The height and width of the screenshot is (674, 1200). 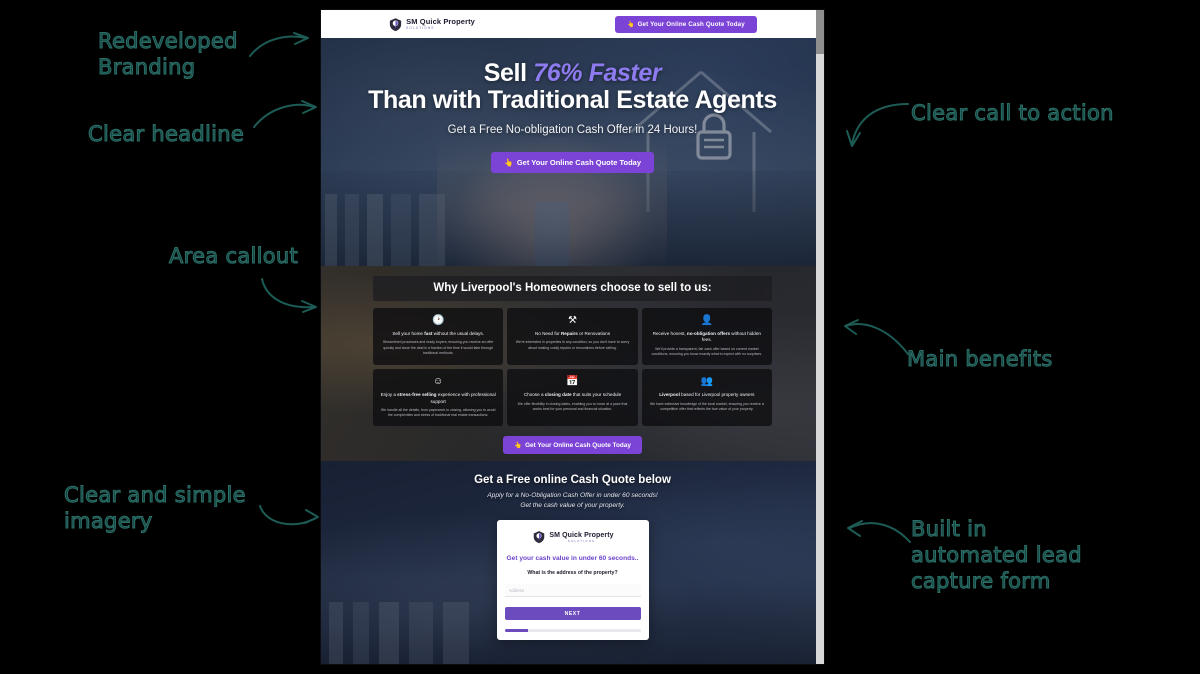 What do you see at coordinates (596, 395) in the screenshot?
I see `benefit-title-post: that suits your schedule` at bounding box center [596, 395].